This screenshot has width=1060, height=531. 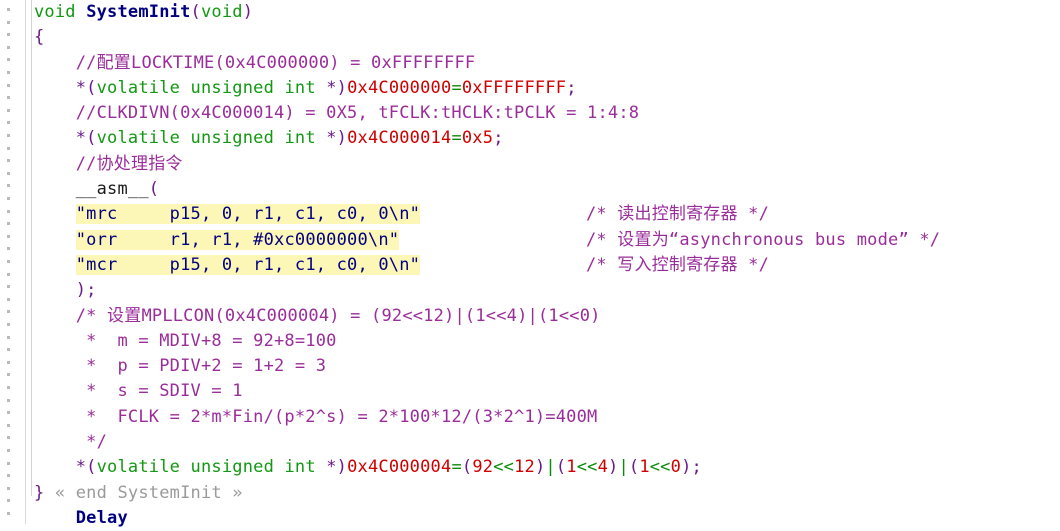 I want to click on code-token: « end SystemInit », so click(x=148, y=492).